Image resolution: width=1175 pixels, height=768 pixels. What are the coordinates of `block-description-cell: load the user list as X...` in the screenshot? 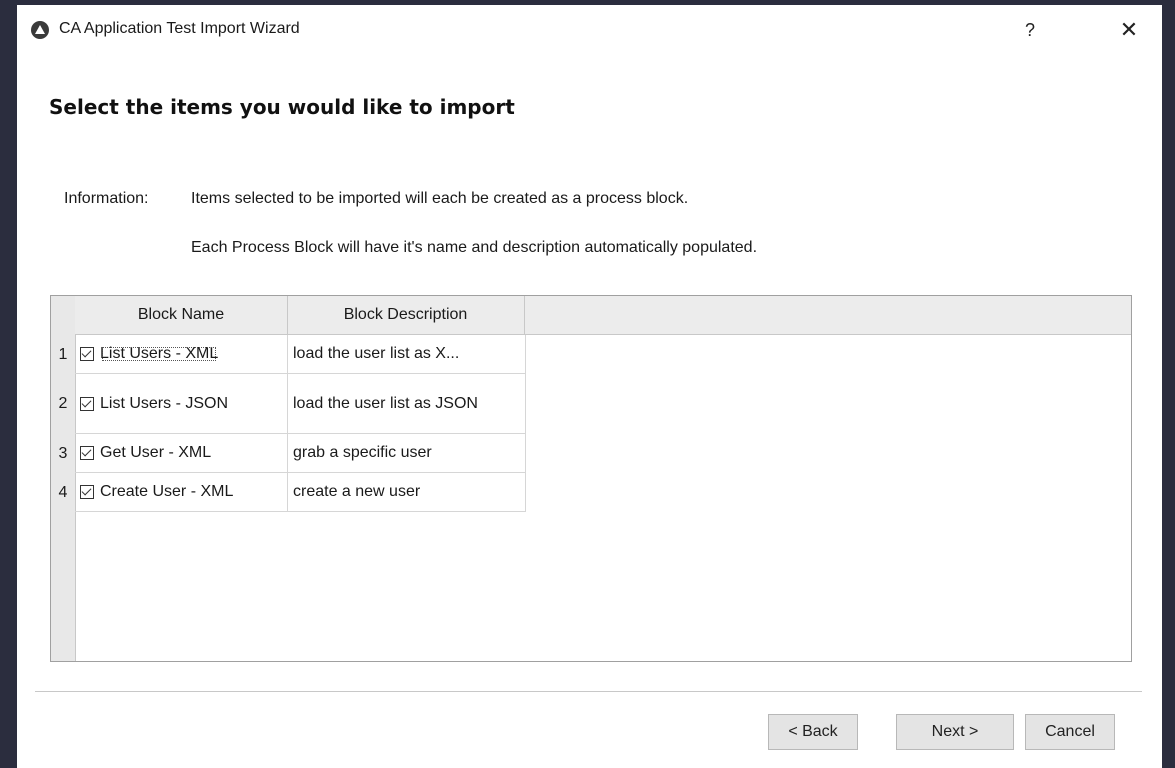 It's located at (407, 354).